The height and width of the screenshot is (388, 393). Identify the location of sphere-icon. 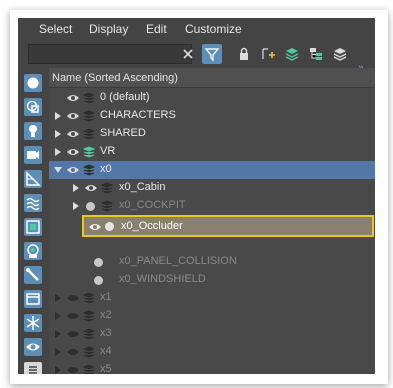
(33, 83).